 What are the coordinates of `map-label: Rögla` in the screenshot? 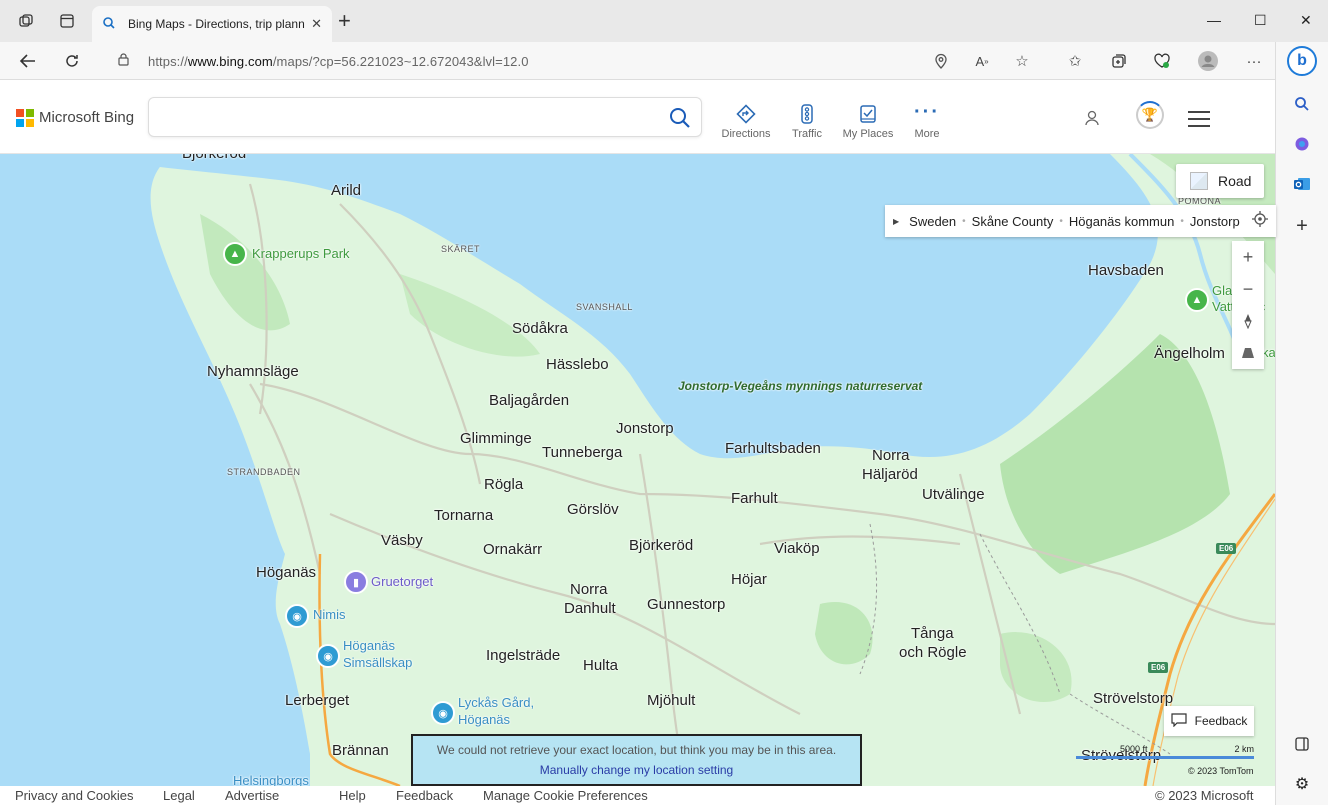 It's located at (503, 484).